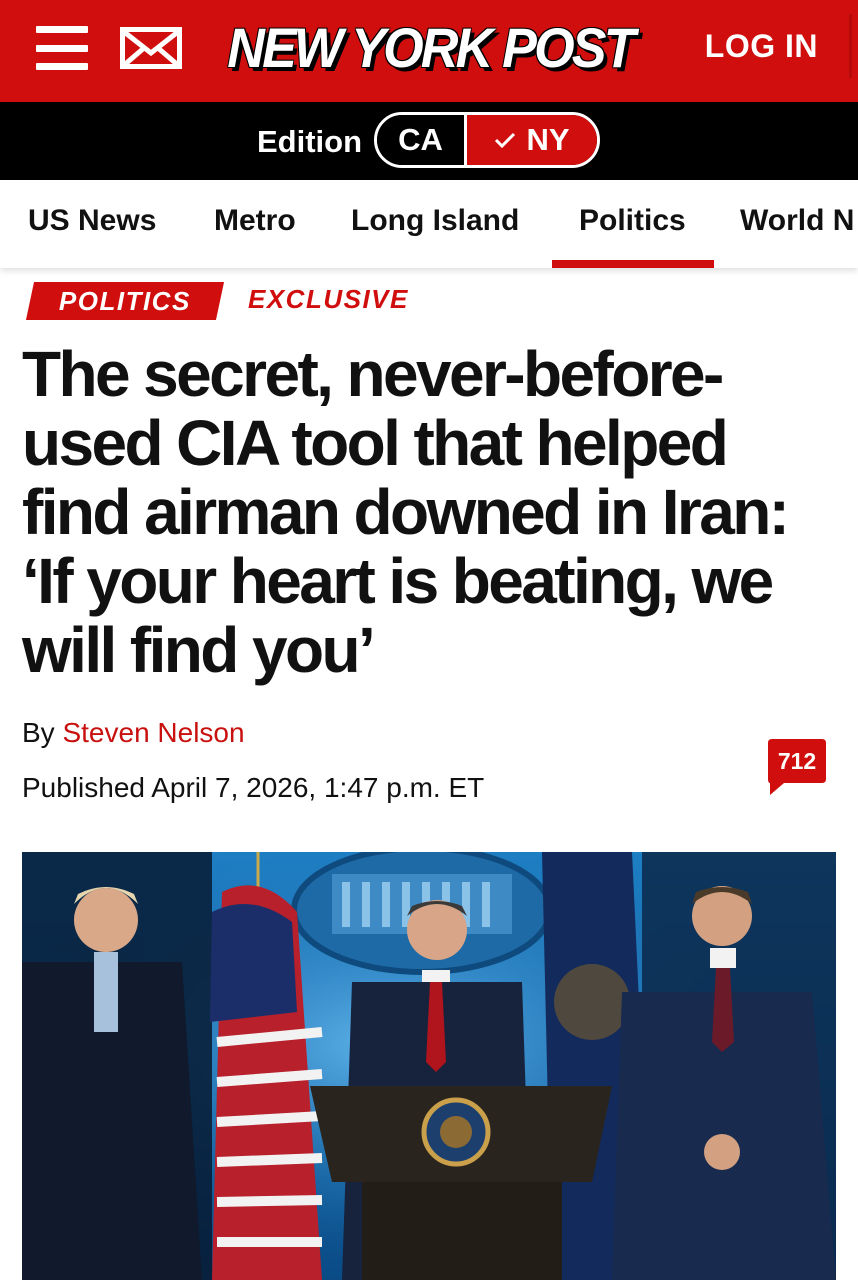  Describe the element at coordinates (153, 732) in the screenshot. I see `author-link: Steven Nelson` at that location.